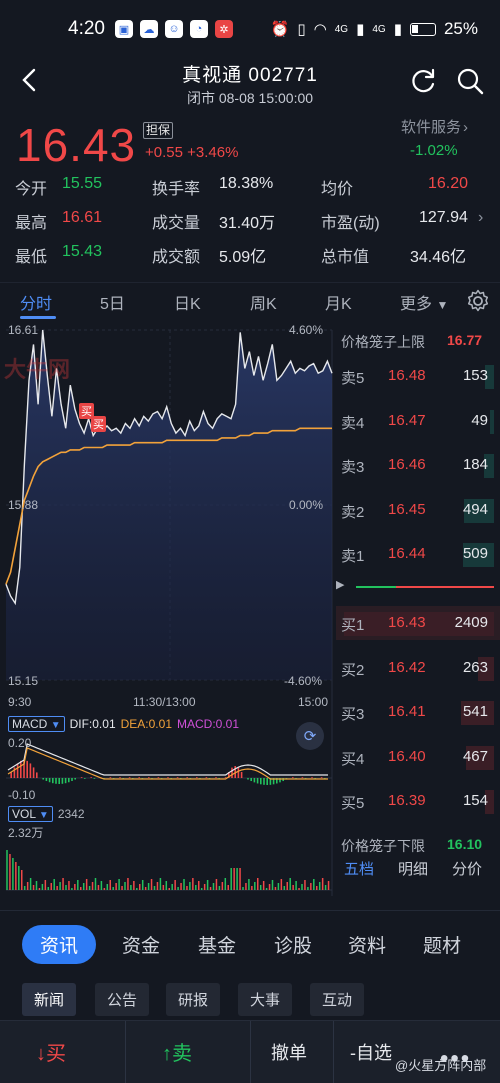 This screenshot has height=1083, width=500. Describe the element at coordinates (176, 189) in the screenshot. I see `turnover-rate-label: 换手率` at that location.